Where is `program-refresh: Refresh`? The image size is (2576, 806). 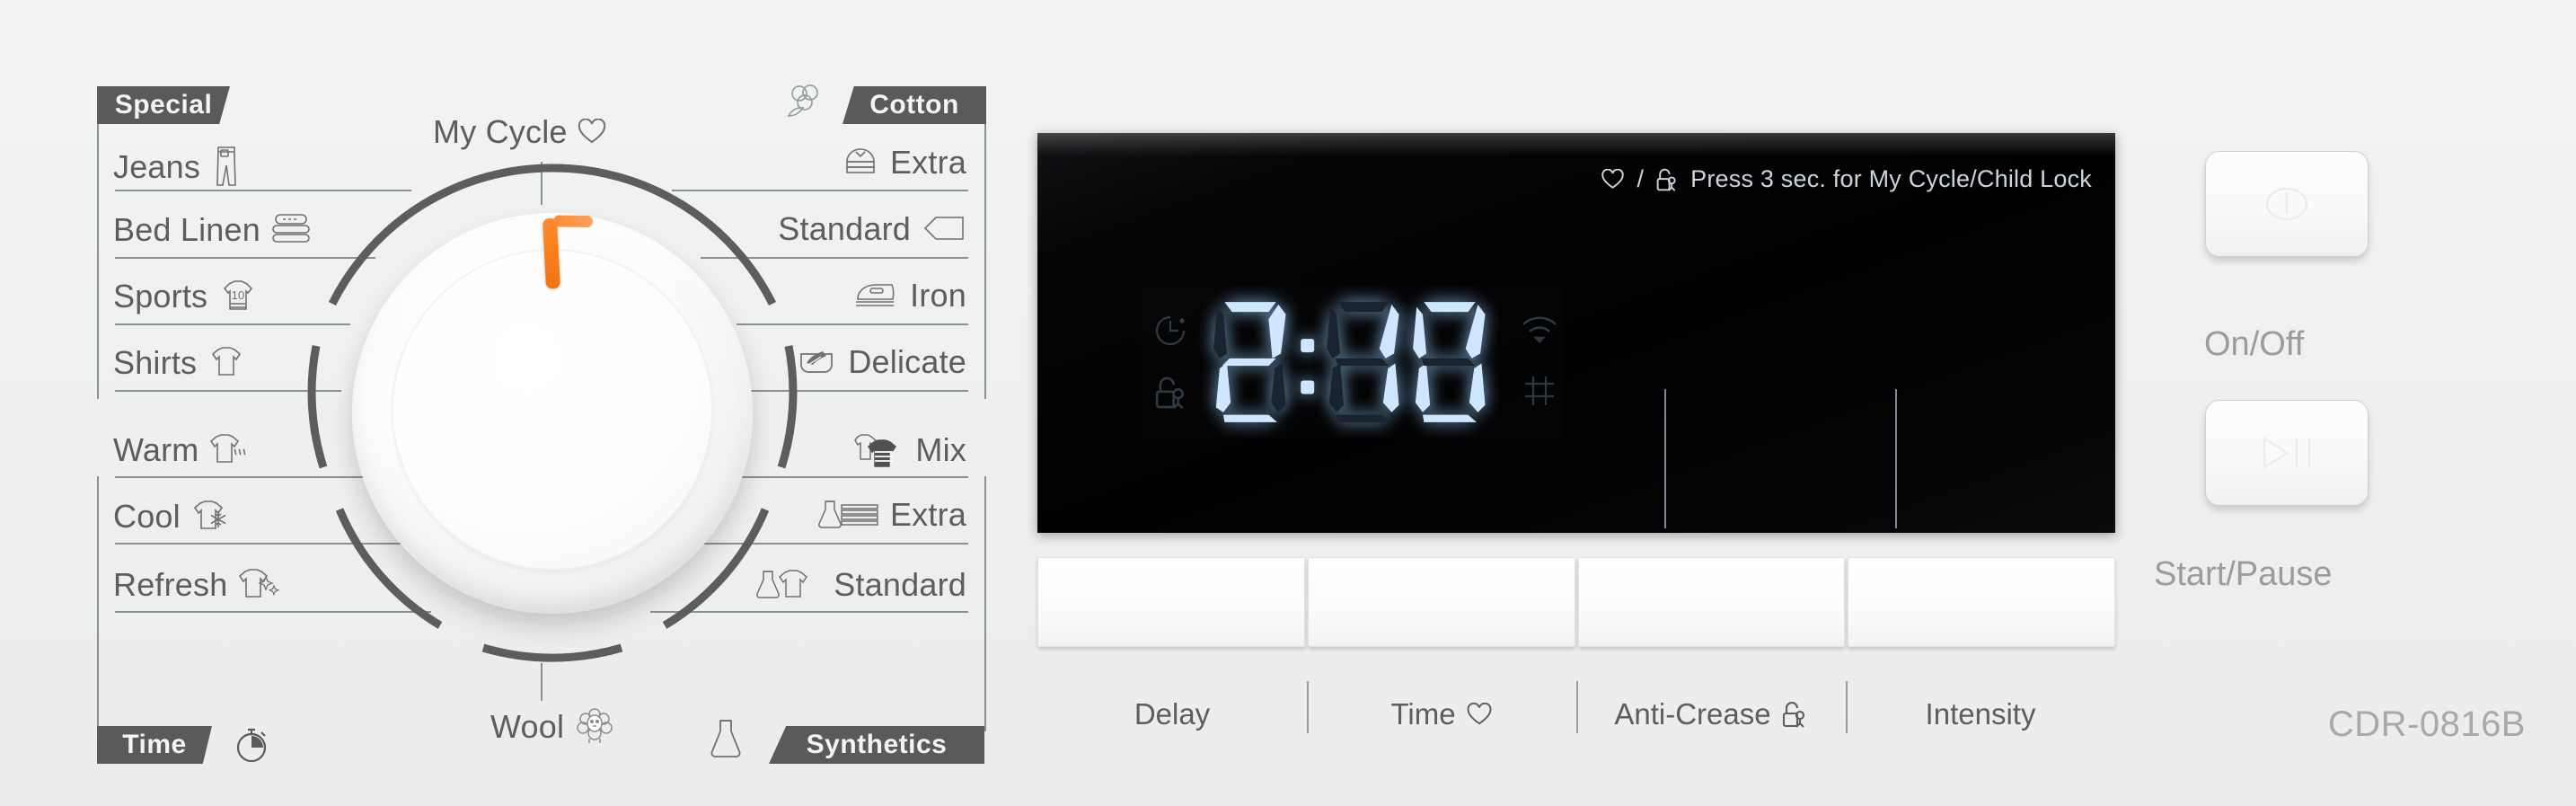 program-refresh: Refresh is located at coordinates (198, 585).